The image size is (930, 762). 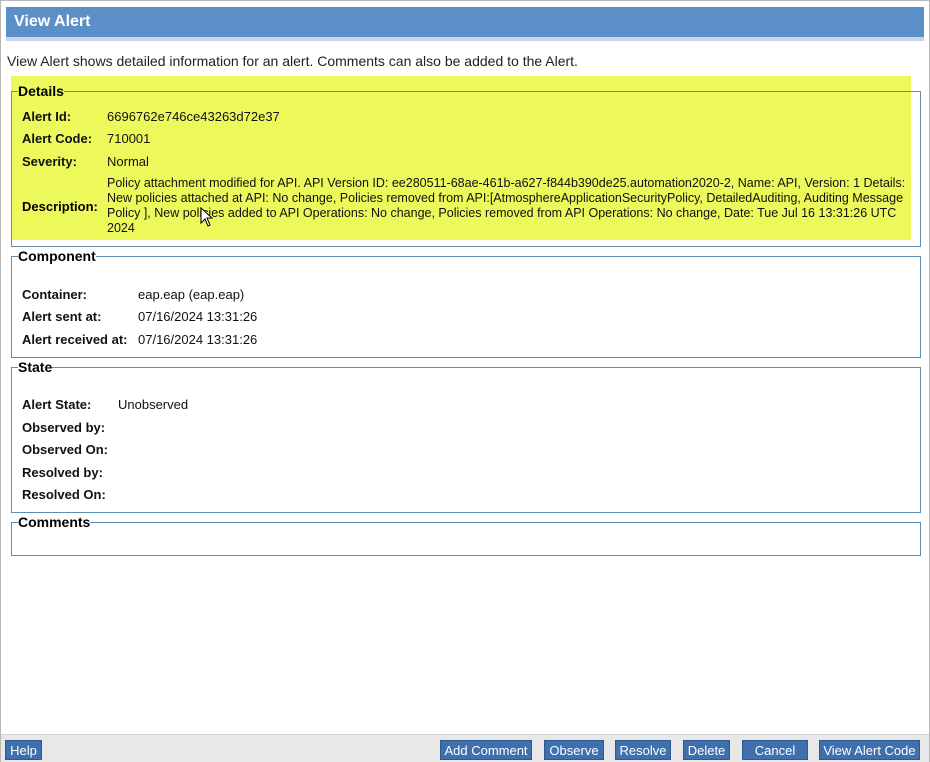 What do you see at coordinates (775, 750) in the screenshot?
I see `cancel-button: Cancel` at bounding box center [775, 750].